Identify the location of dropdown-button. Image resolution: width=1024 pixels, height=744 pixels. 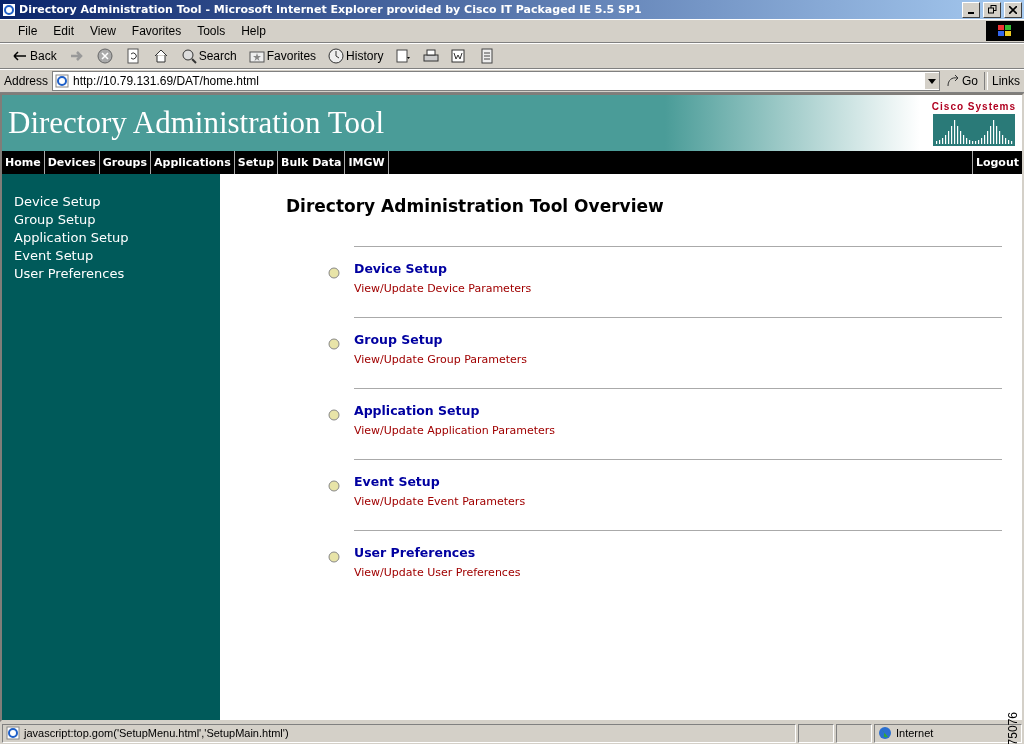
(931, 81).